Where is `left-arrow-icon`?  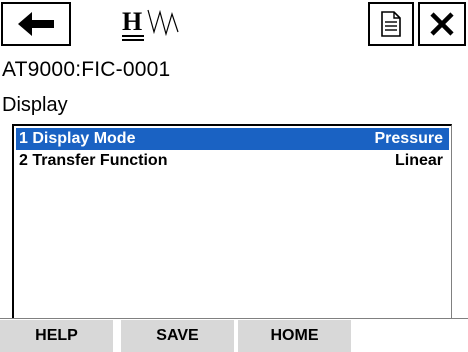
left-arrow-icon is located at coordinates (36, 24).